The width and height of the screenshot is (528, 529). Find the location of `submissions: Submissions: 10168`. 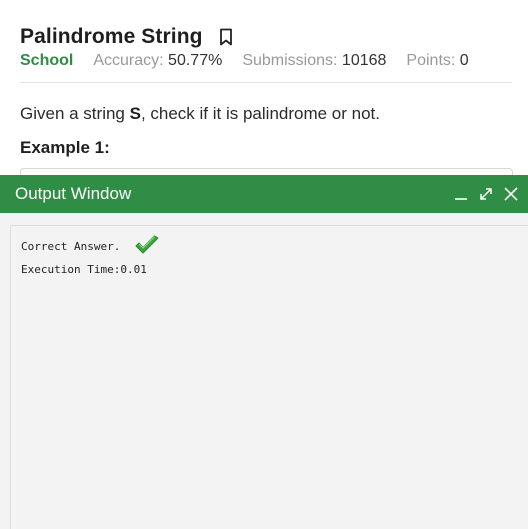

submissions: Submissions: 10168 is located at coordinates (314, 61).